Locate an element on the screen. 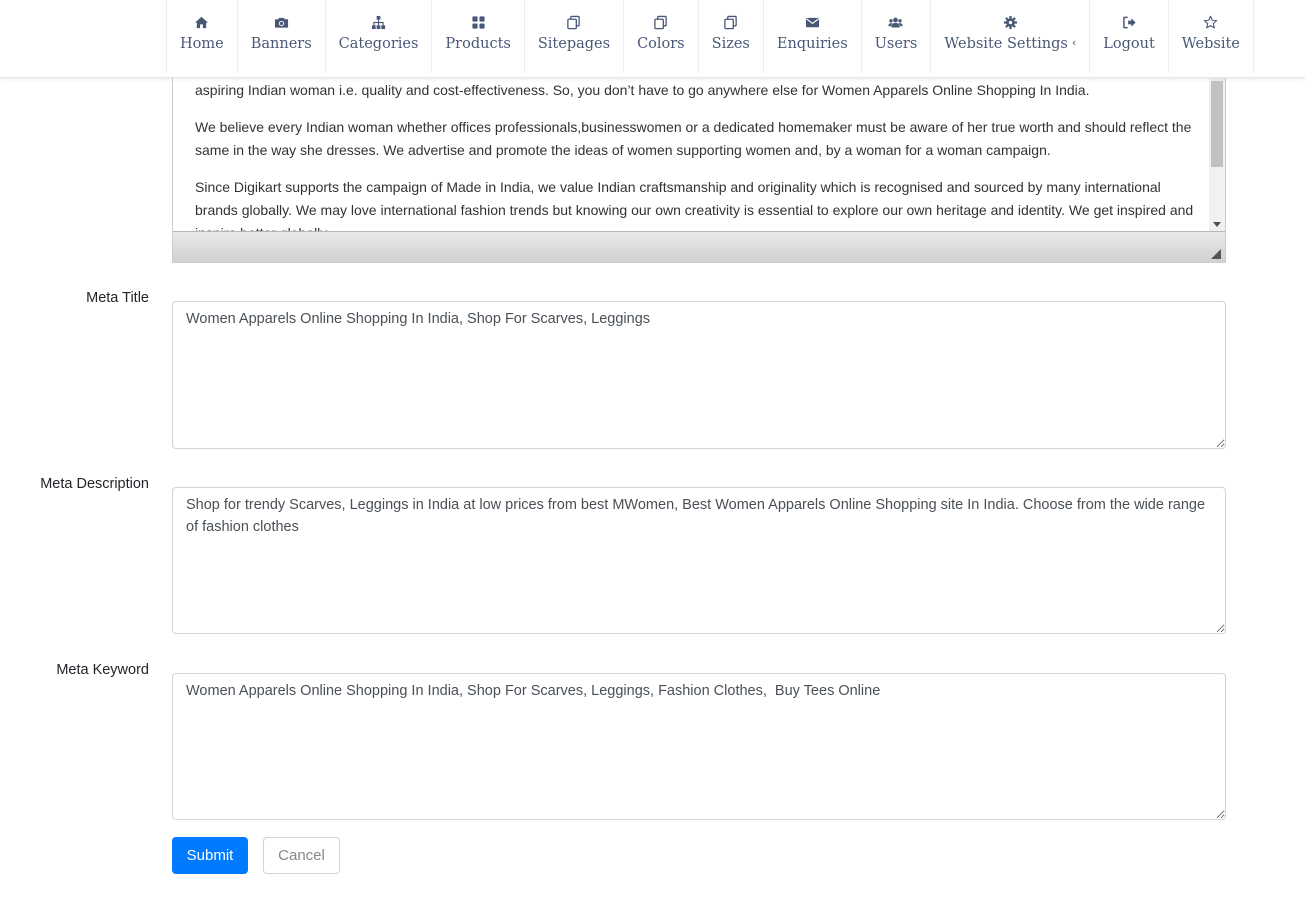 Image resolution: width=1305 pixels, height=897 pixels. resize-grip-icon is located at coordinates (1216, 254).